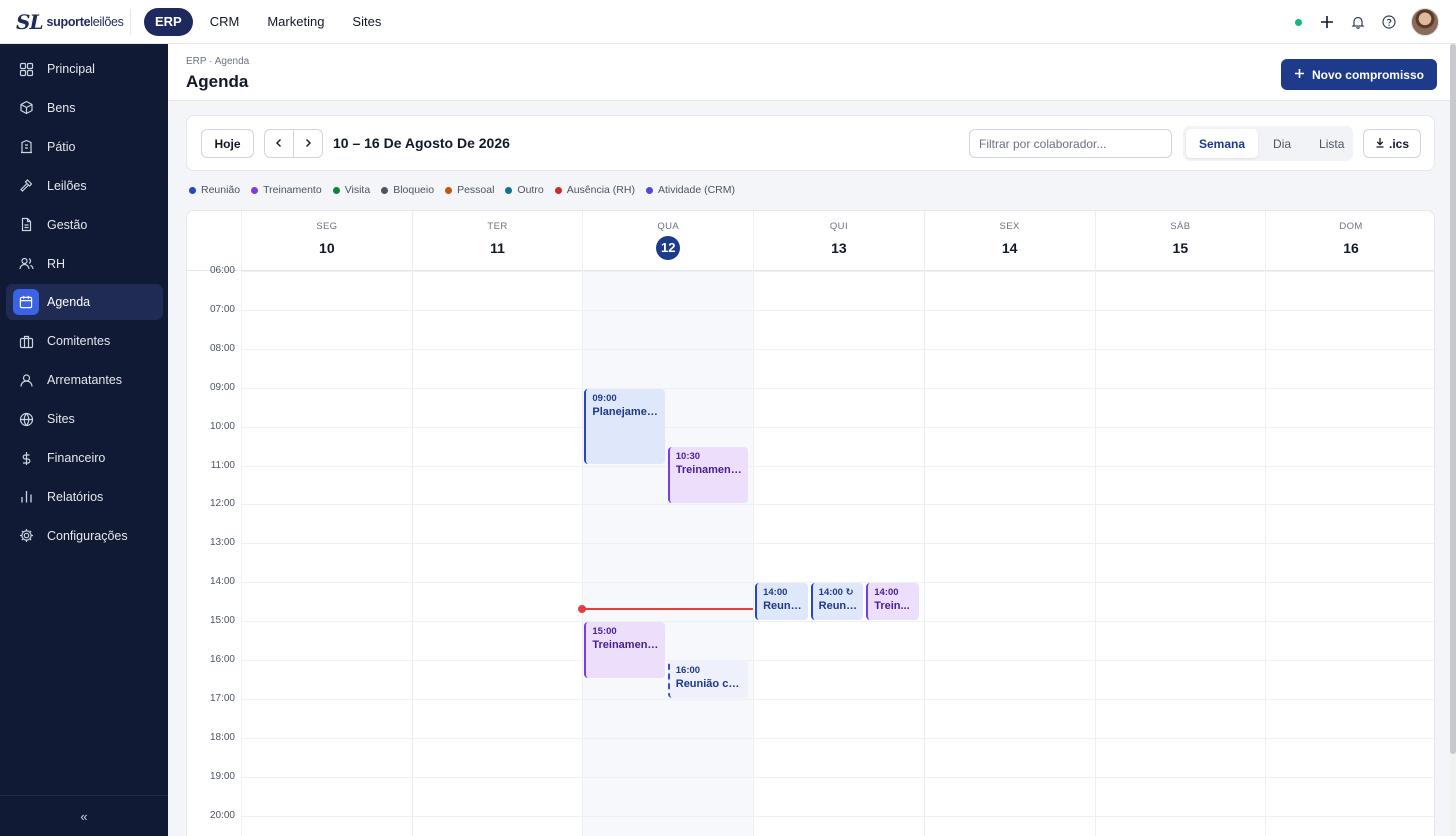  What do you see at coordinates (1009, 248) in the screenshot?
I see `day-number: 14` at bounding box center [1009, 248].